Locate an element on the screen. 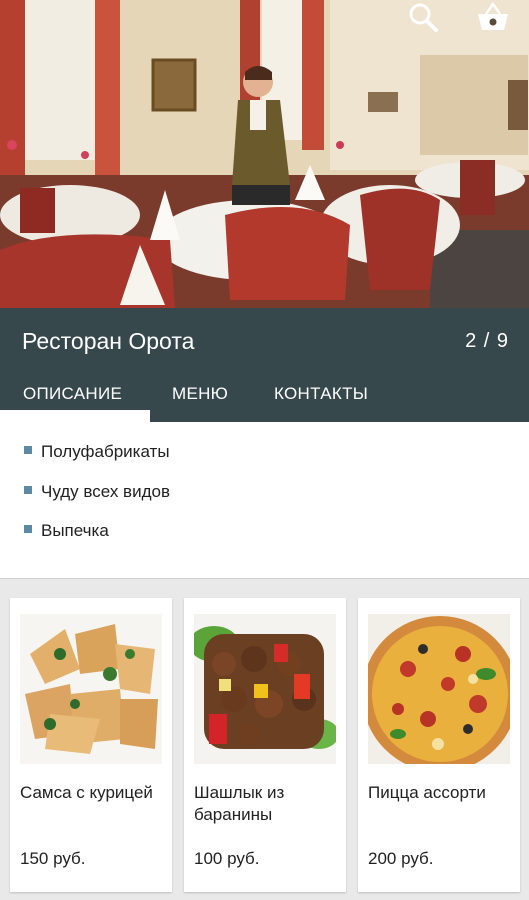 The width and height of the screenshot is (529, 900). menu-card-samsa: Самса с курицей 150 руб. is located at coordinates (91, 745).